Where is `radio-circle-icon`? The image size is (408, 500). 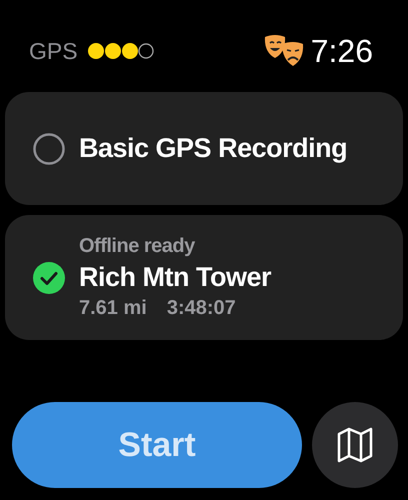 radio-circle-icon is located at coordinates (49, 148).